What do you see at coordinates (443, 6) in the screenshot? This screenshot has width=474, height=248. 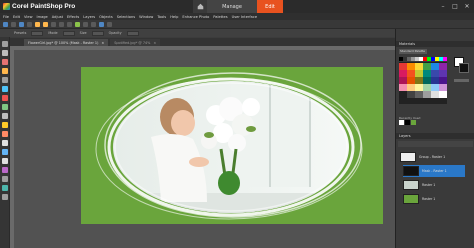 I see `minimize-button: –` at bounding box center [443, 6].